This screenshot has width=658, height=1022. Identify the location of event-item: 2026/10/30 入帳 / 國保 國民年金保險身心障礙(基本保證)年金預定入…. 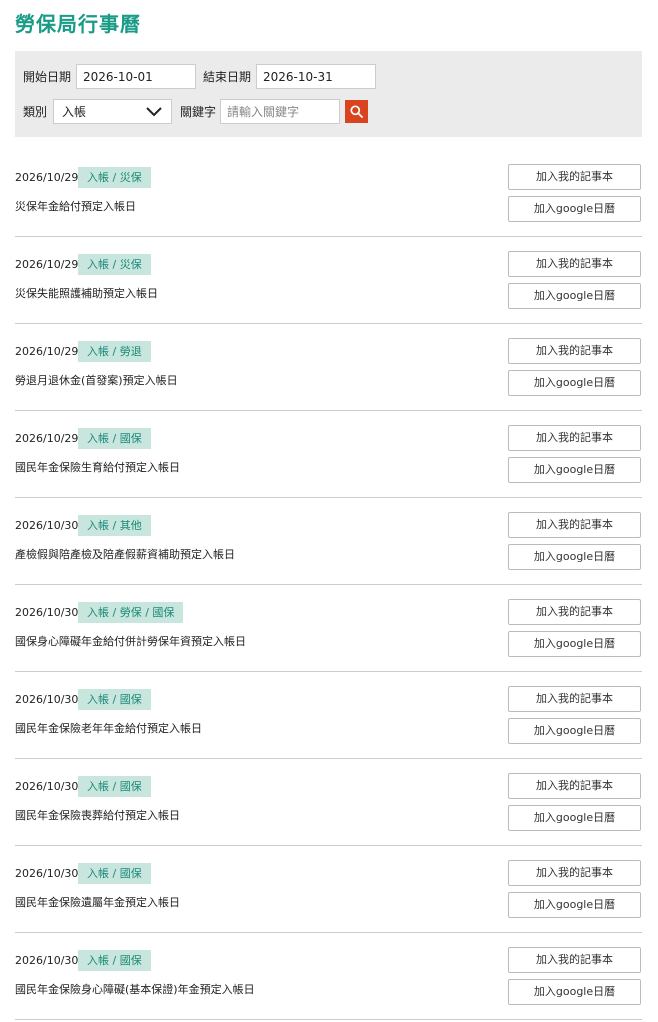
(328, 976).